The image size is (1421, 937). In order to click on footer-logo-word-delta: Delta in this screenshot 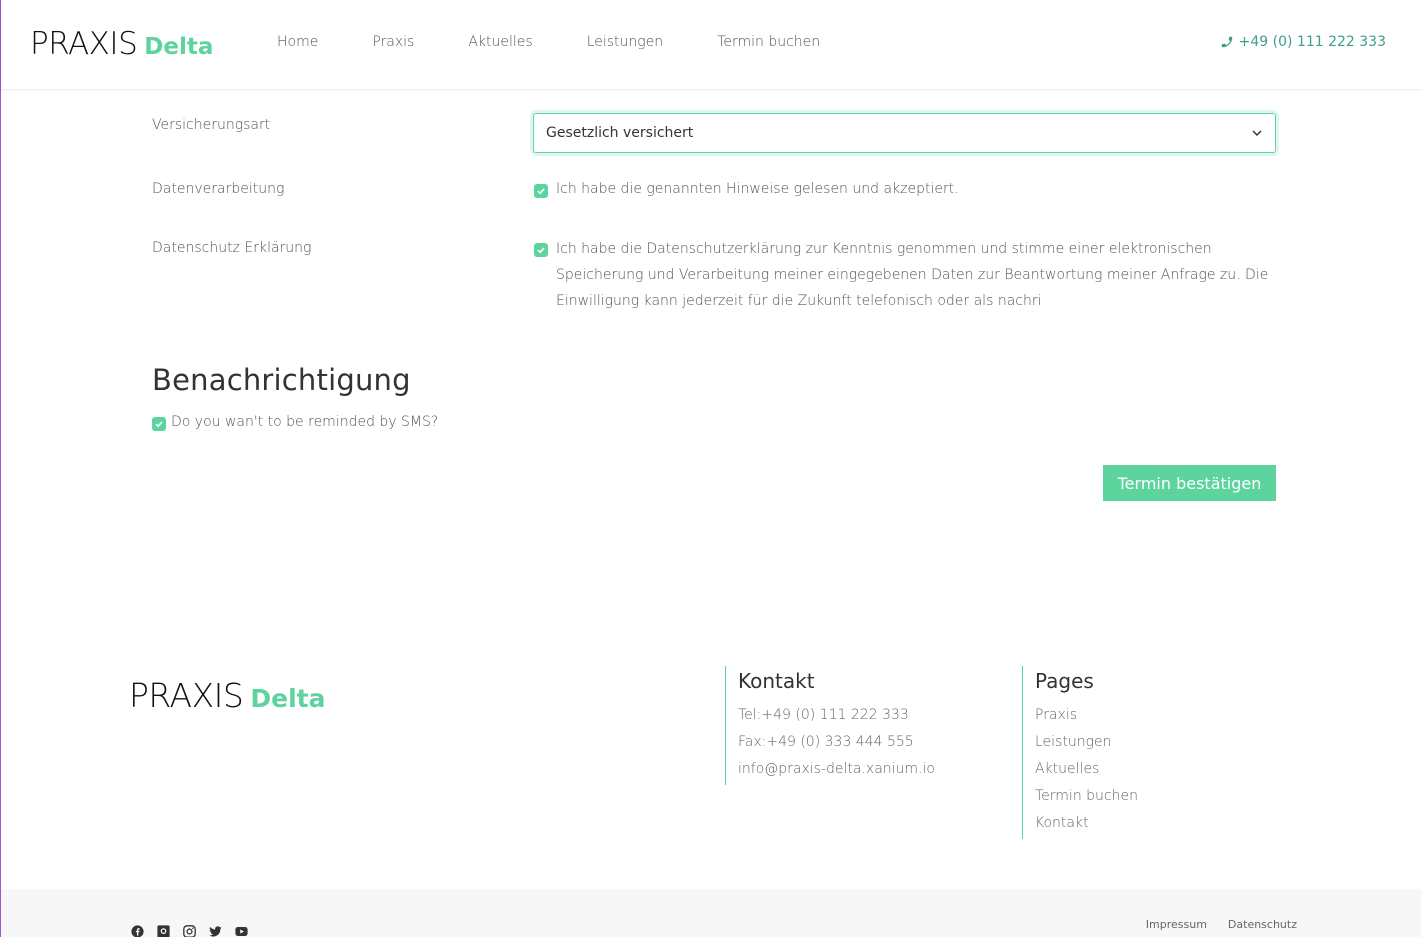, I will do `click(288, 698)`.